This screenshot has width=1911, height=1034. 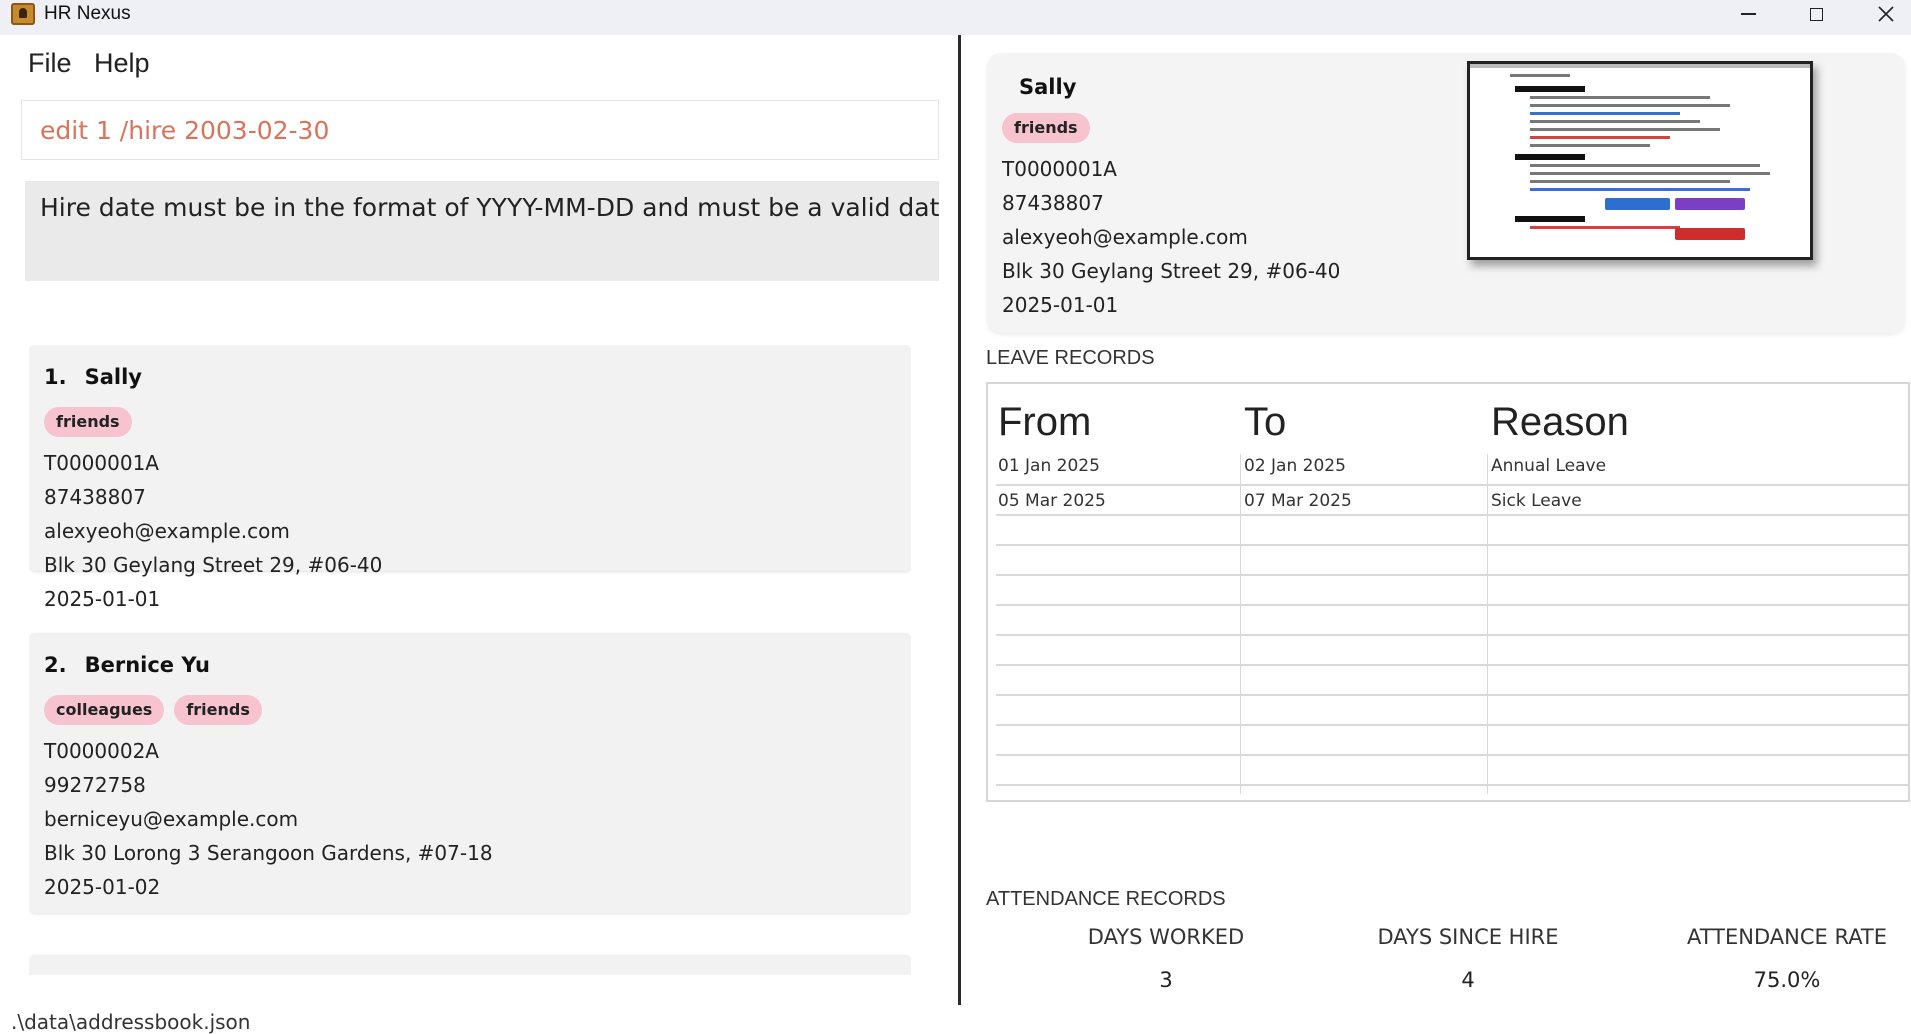 I want to click on maximize-button, so click(x=1816, y=14).